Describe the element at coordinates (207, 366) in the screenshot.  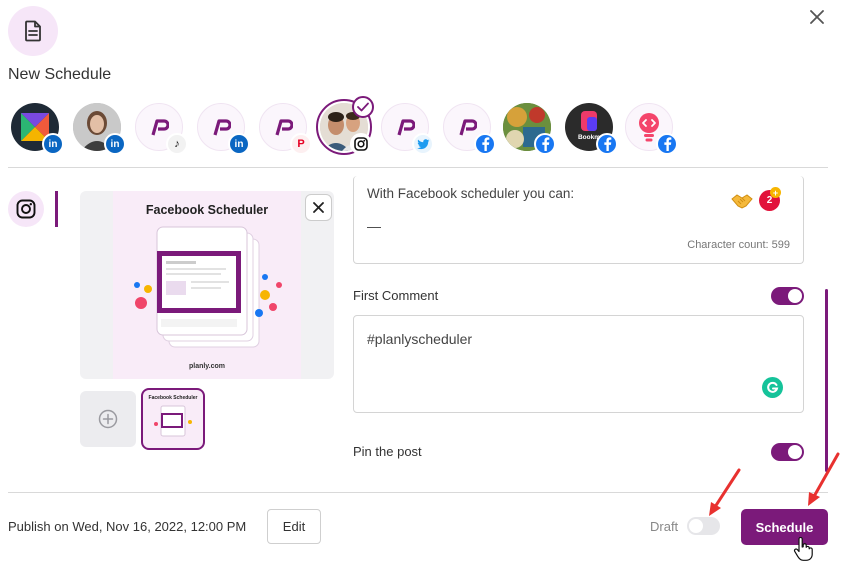
I see `media-image-footer: planly.com` at that location.